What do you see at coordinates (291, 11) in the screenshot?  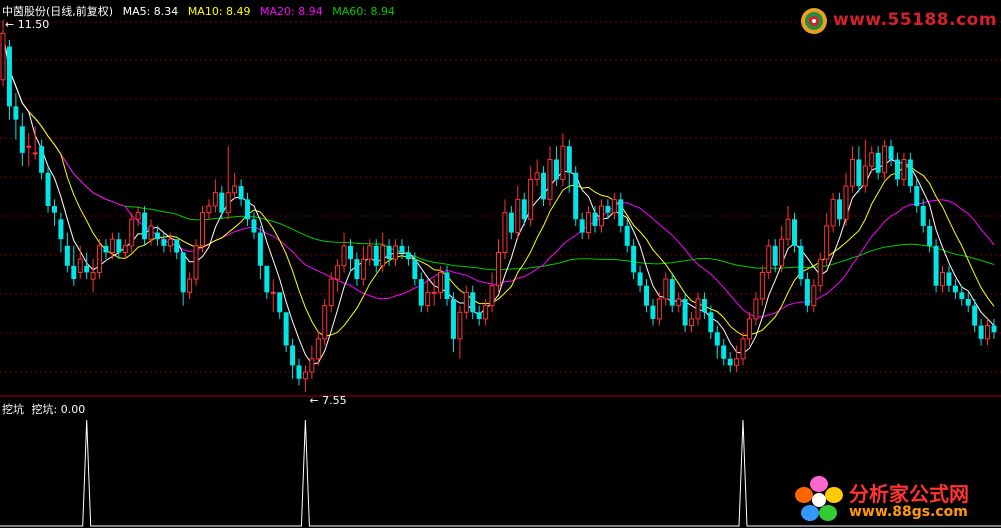 I see `ma20-value: MA20: 8.94` at bounding box center [291, 11].